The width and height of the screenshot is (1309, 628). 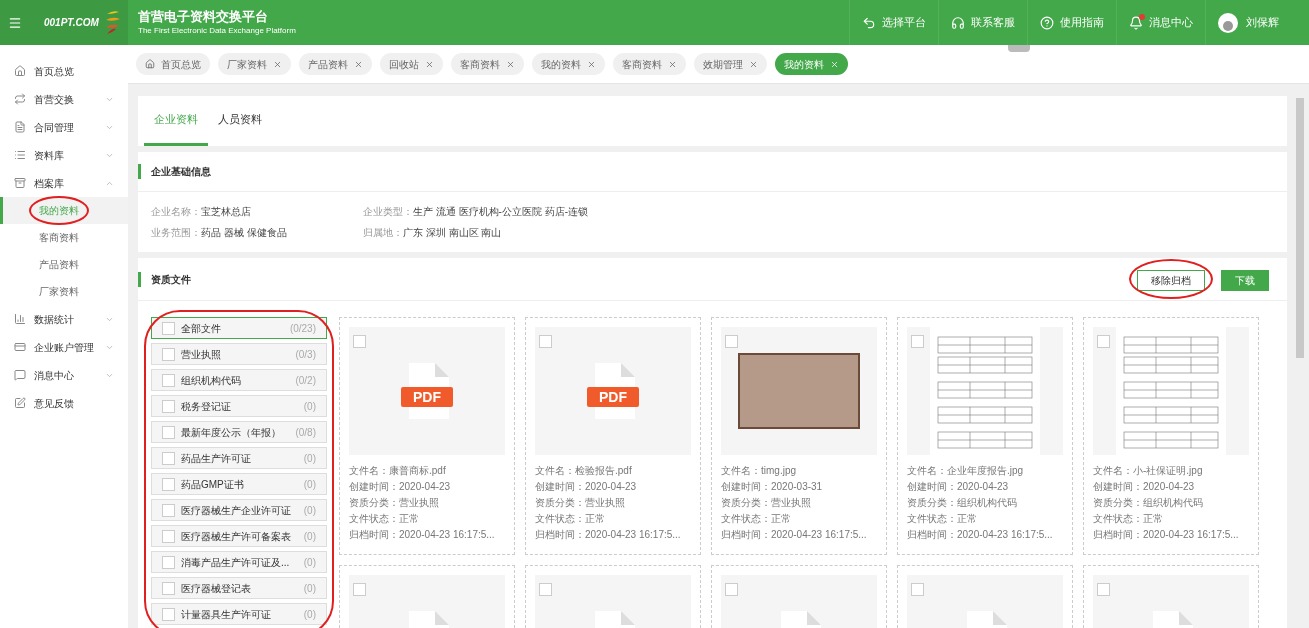 What do you see at coordinates (239, 484) in the screenshot?
I see `category-item: 药品GMP证书 (0)` at bounding box center [239, 484].